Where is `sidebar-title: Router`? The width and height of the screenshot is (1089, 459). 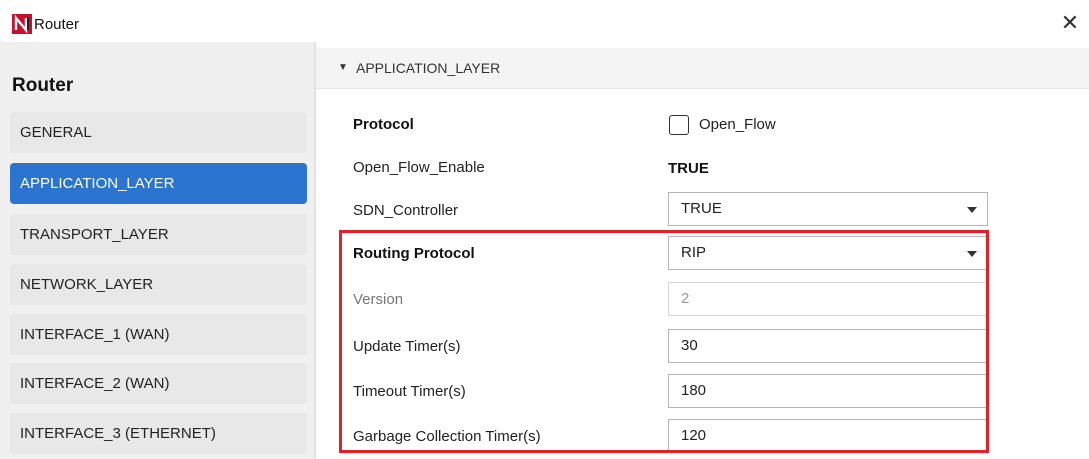
sidebar-title: Router is located at coordinates (43, 85).